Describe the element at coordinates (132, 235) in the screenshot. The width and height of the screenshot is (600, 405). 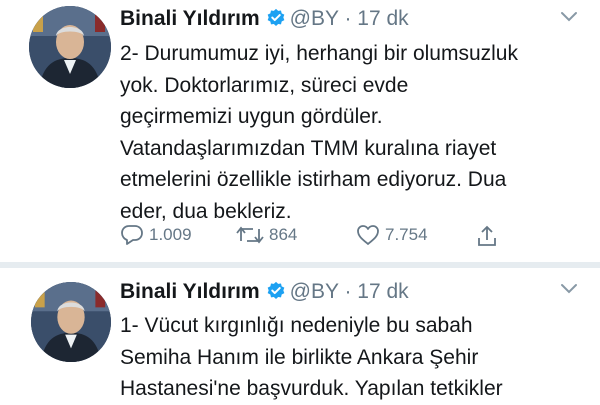
I see `reply-icon` at that location.